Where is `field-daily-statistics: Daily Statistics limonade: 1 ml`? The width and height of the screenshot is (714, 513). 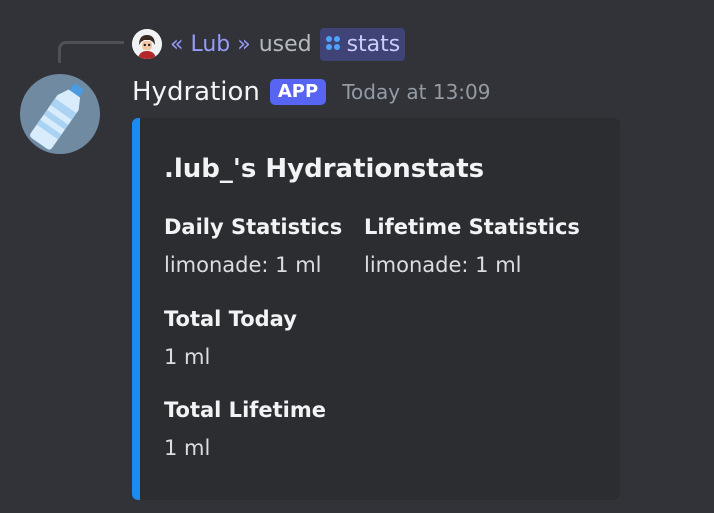
field-daily-statistics: Daily Statistics limonade: 1 ml is located at coordinates (253, 246).